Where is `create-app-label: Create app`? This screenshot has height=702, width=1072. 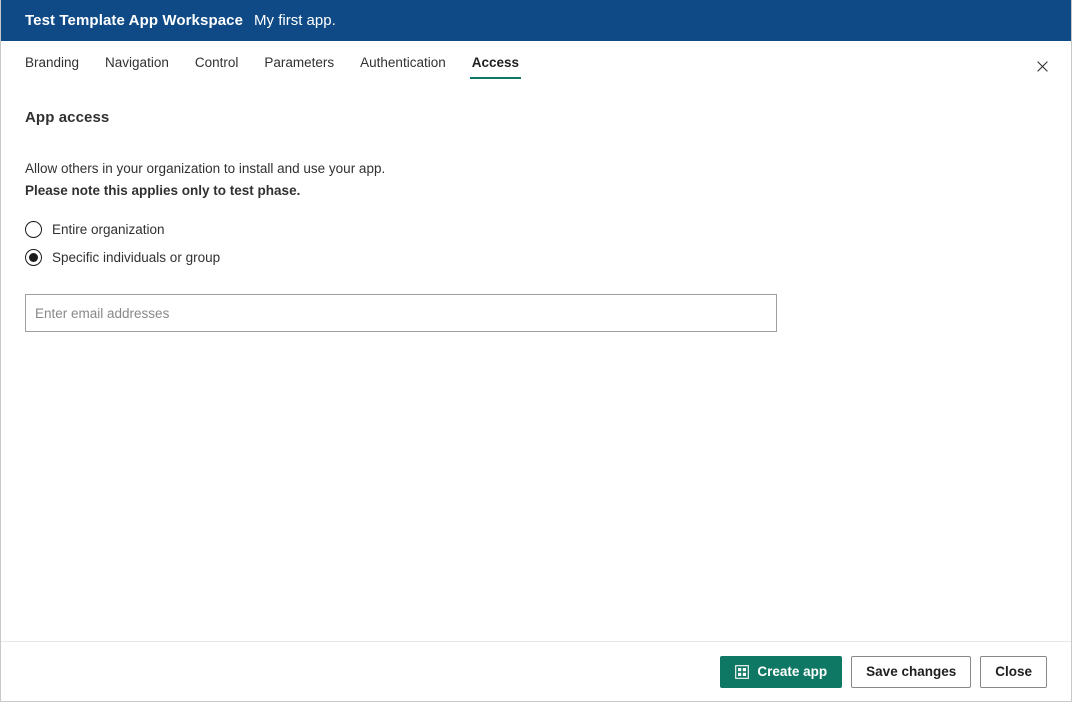
create-app-label: Create app is located at coordinates (792, 671).